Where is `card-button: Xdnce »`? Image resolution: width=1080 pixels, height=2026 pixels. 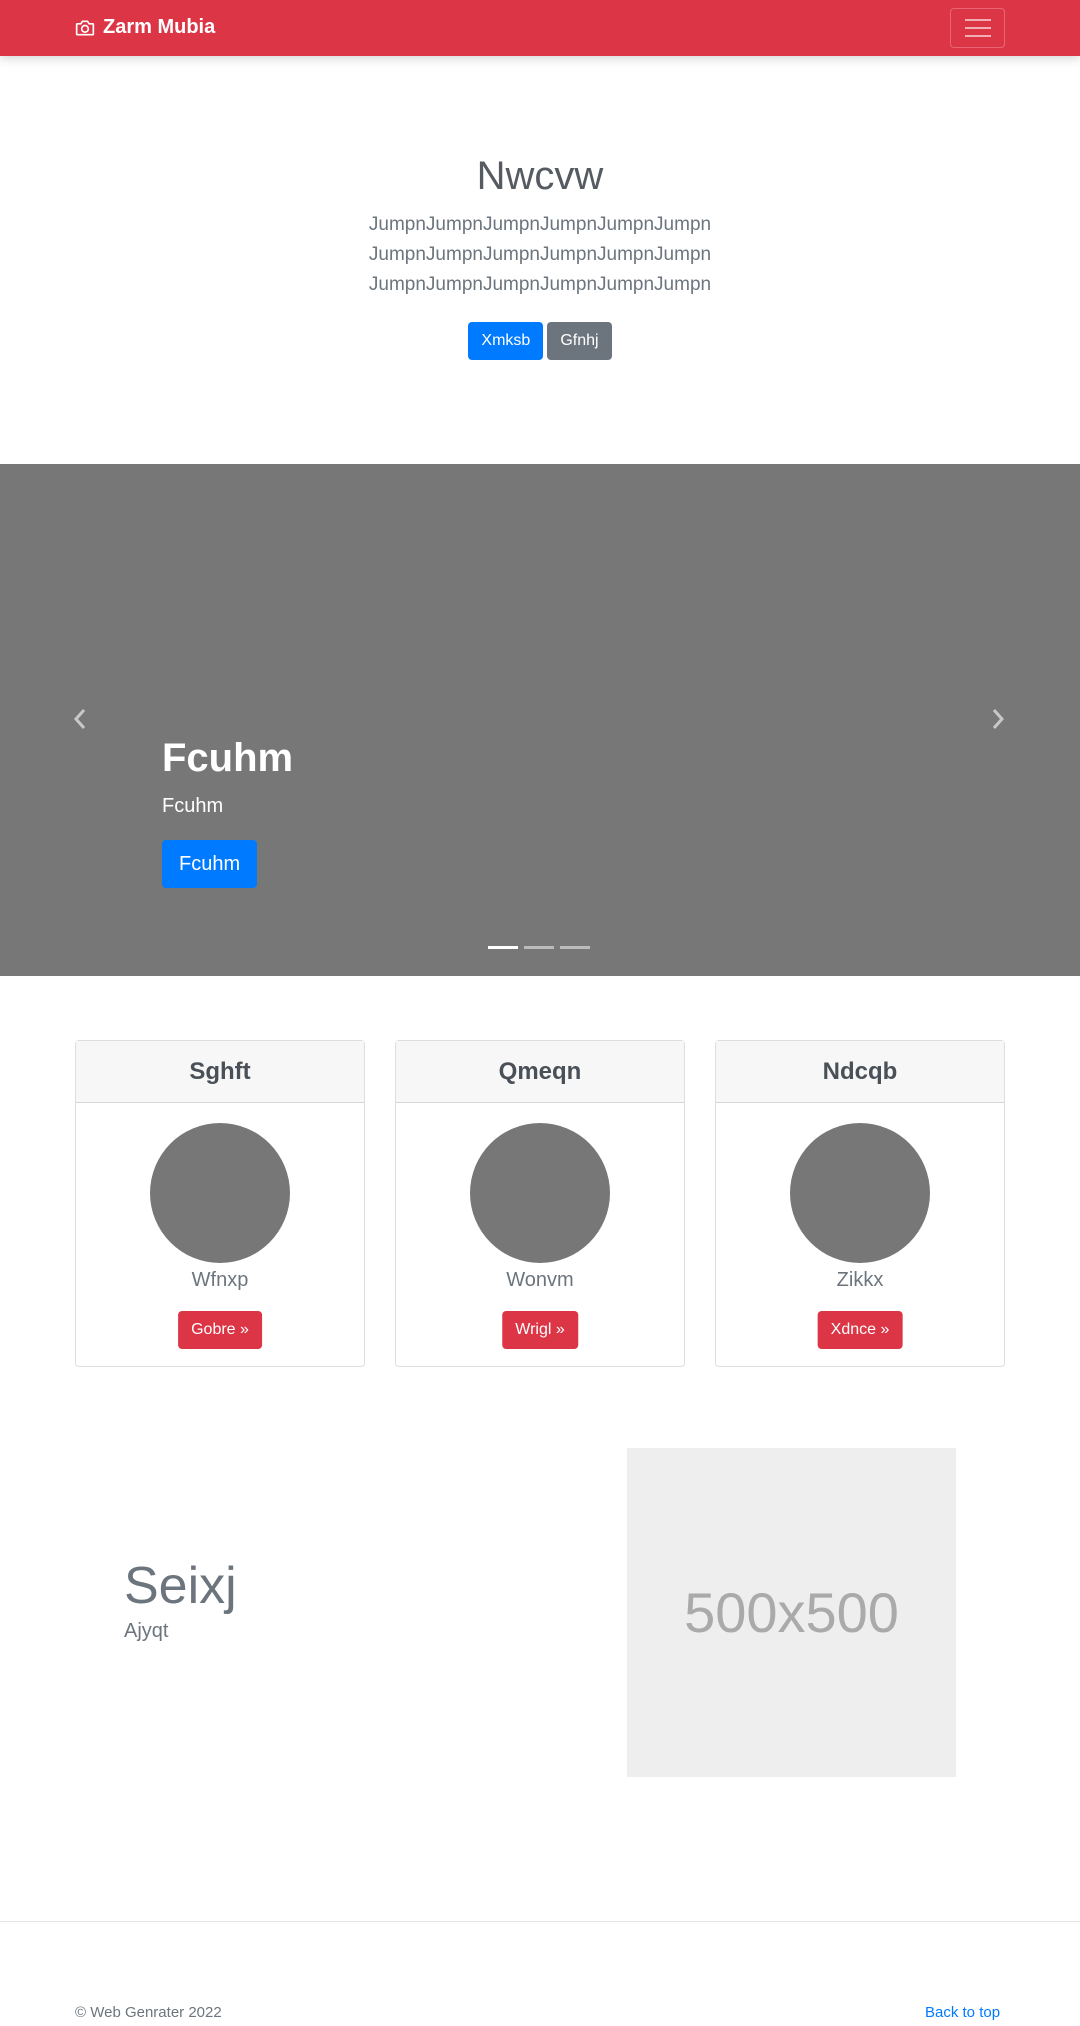 card-button: Xdnce » is located at coordinates (860, 1330).